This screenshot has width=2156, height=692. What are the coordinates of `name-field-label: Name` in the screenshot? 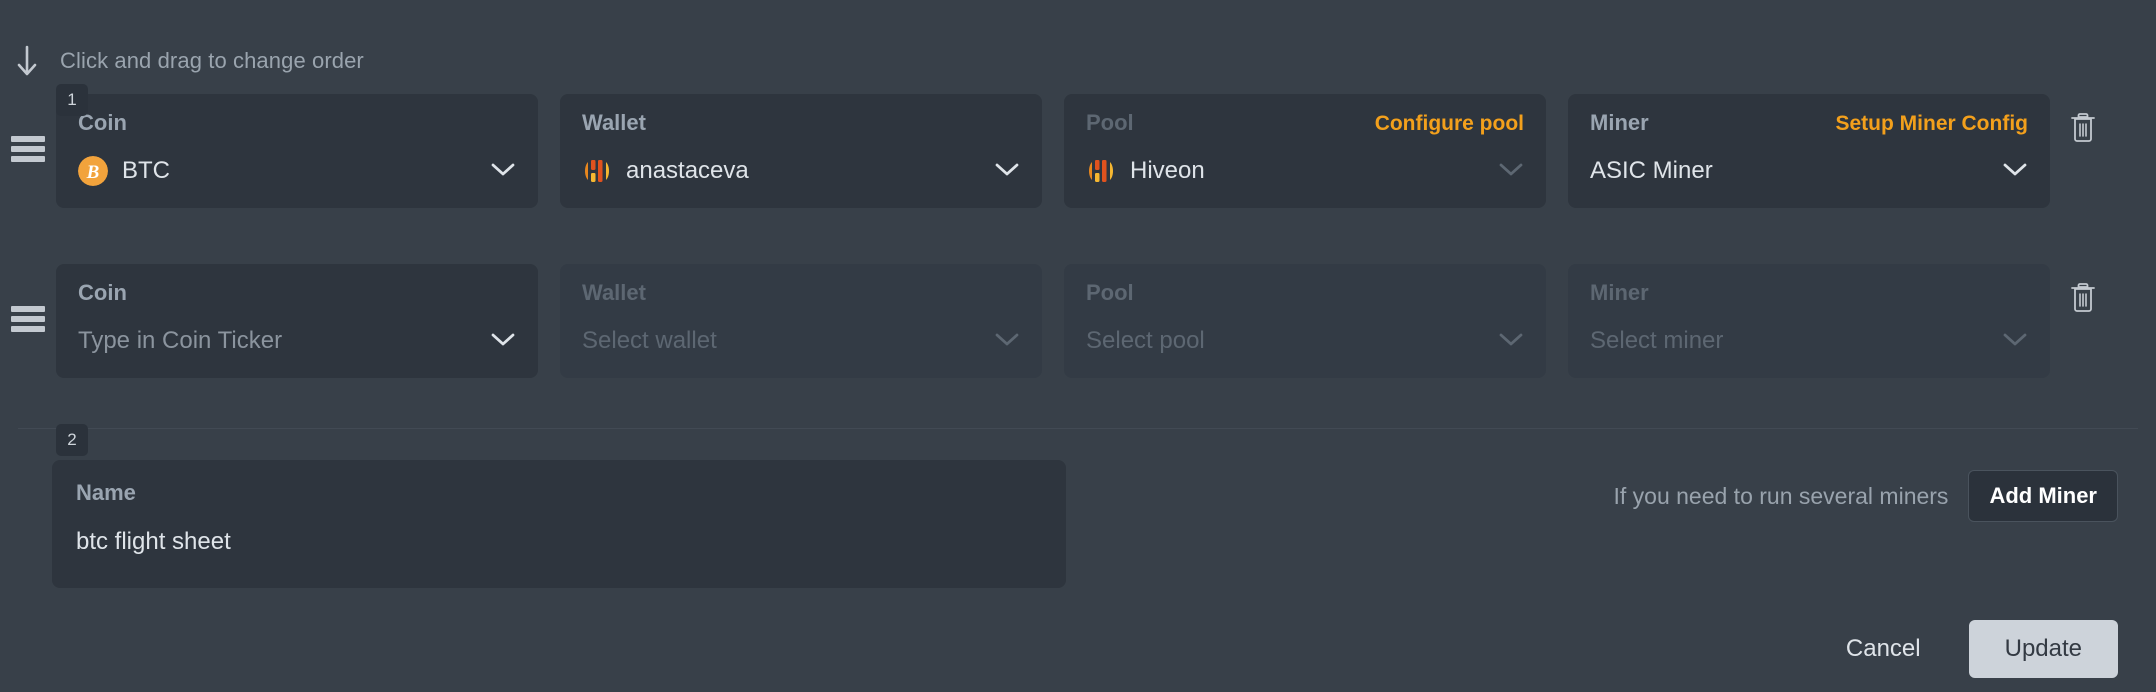 It's located at (106, 492).